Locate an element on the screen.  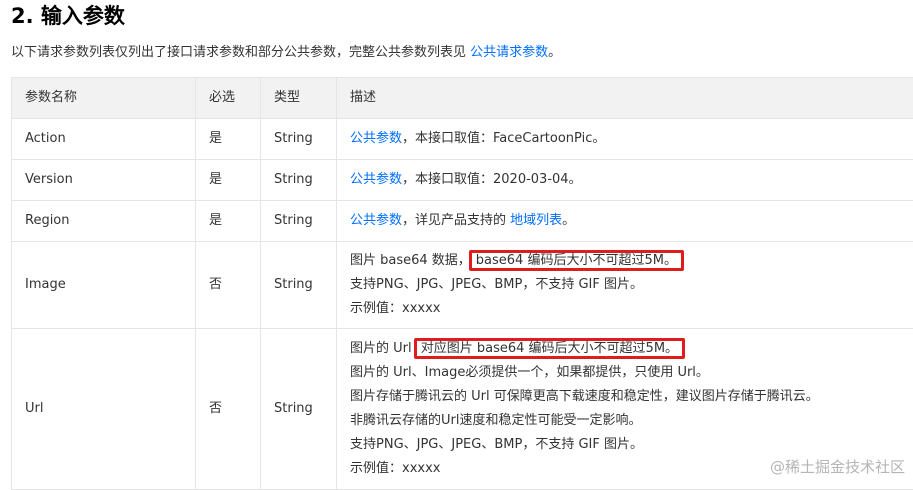
cell-description: 公共参数，详见产品支持的 地域列表。 is located at coordinates (625, 221).